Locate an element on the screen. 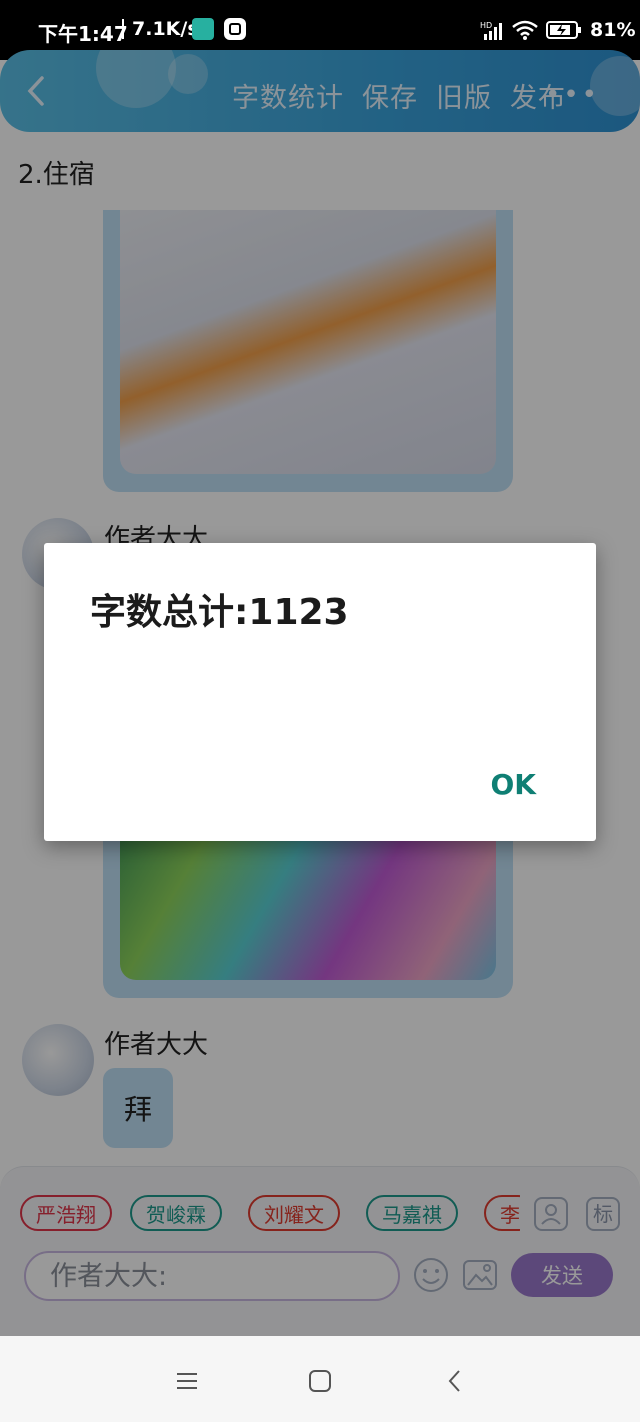  svg-text: HD is located at coordinates (486, 25).